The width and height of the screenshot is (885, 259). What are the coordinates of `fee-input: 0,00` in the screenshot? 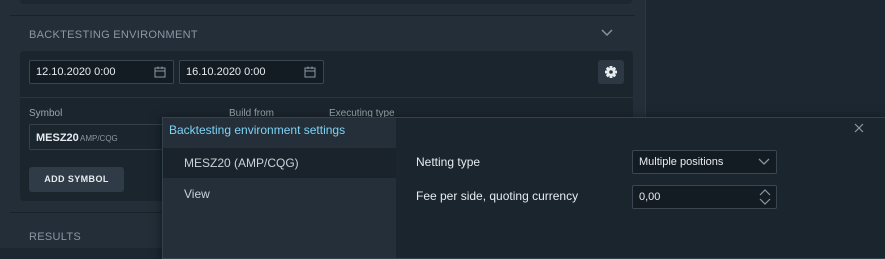 It's located at (704, 197).